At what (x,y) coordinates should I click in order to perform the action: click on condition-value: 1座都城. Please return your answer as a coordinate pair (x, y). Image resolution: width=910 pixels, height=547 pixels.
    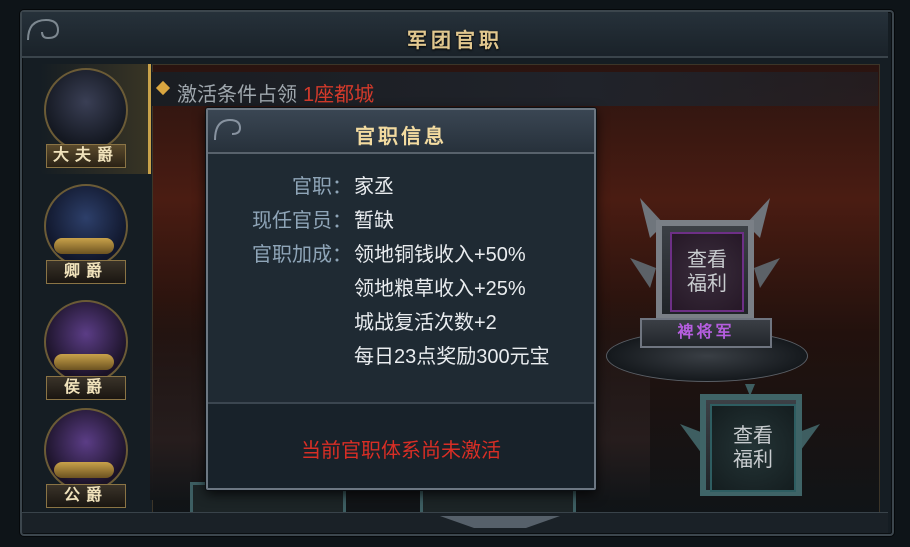
    Looking at the image, I should click on (339, 95).